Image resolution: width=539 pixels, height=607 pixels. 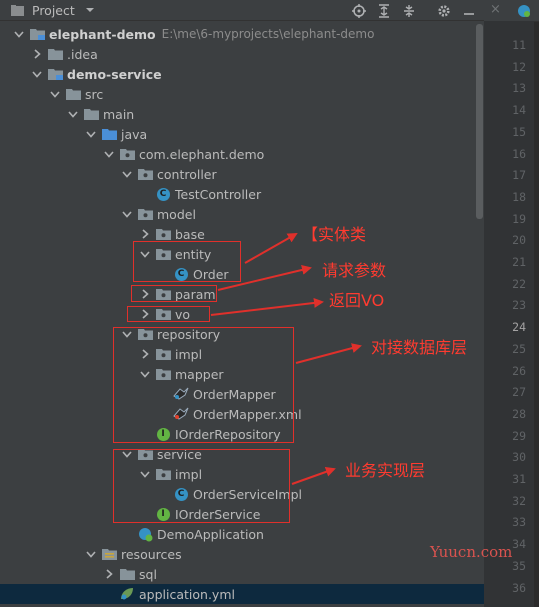 I want to click on service-annotation: 业务实现层, so click(x=385, y=470).